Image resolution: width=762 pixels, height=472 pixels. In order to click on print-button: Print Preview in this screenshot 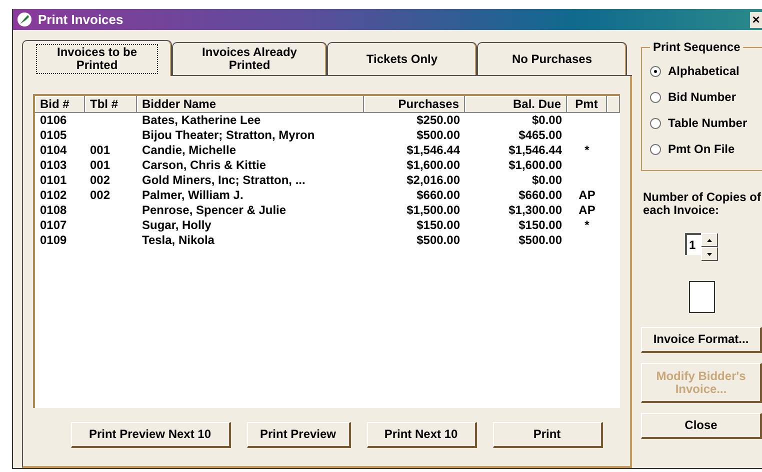, I will do `click(298, 435)`.